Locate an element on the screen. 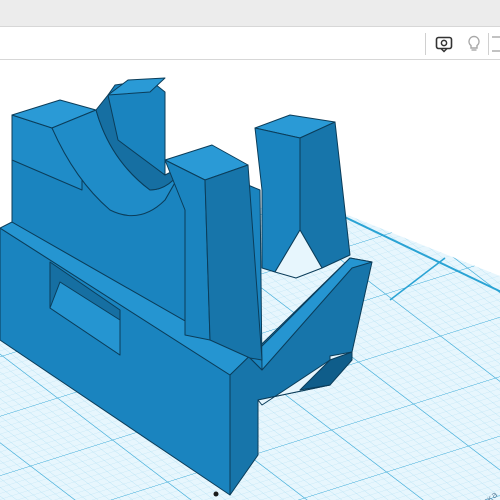 Image resolution: width=500 pixels, height=500 pixels. view-toggle-button is located at coordinates (444, 44).